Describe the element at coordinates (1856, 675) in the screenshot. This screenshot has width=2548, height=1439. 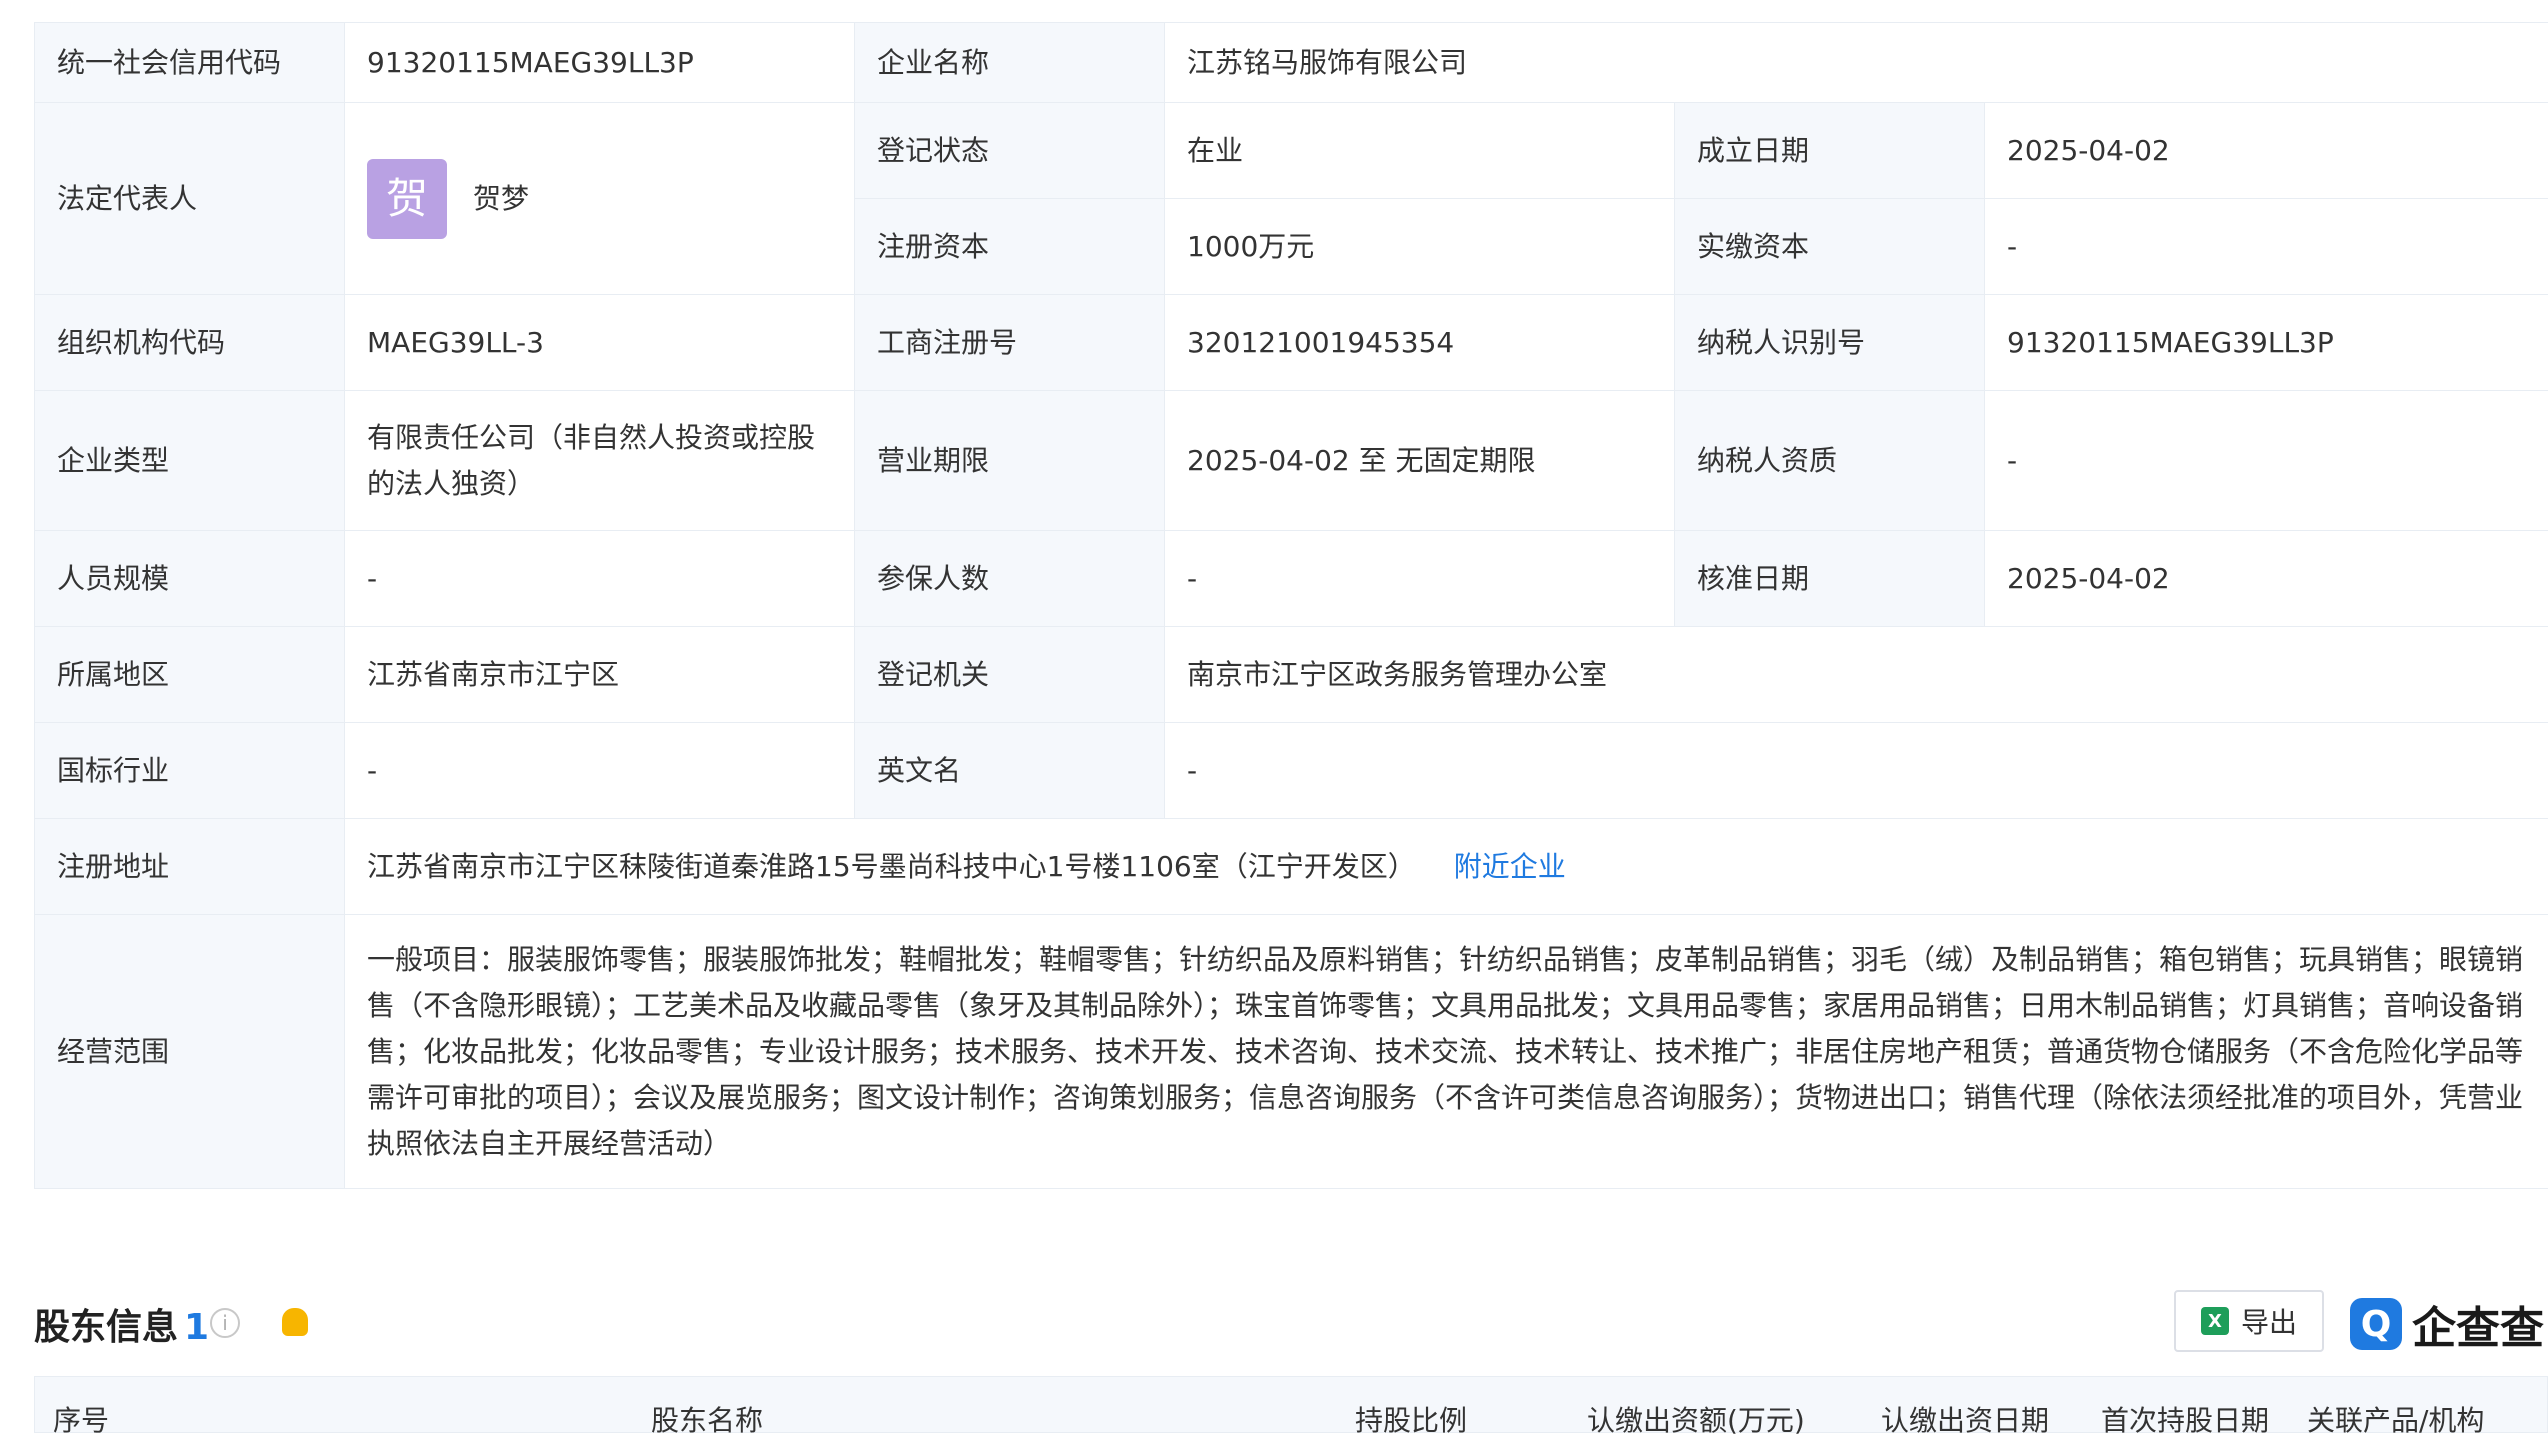
I see `reg-authority-value: 南京市江宁区政务服务管理办公室` at that location.